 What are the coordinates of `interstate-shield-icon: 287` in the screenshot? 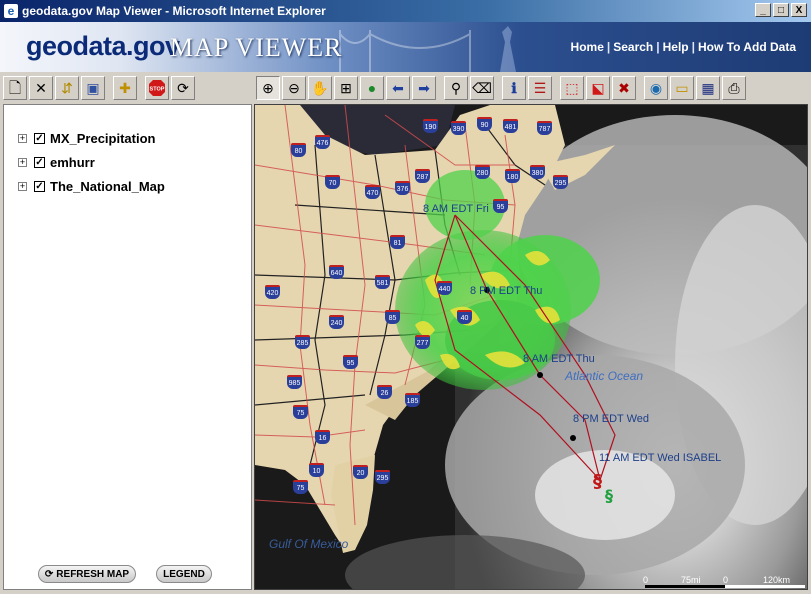 It's located at (422, 176).